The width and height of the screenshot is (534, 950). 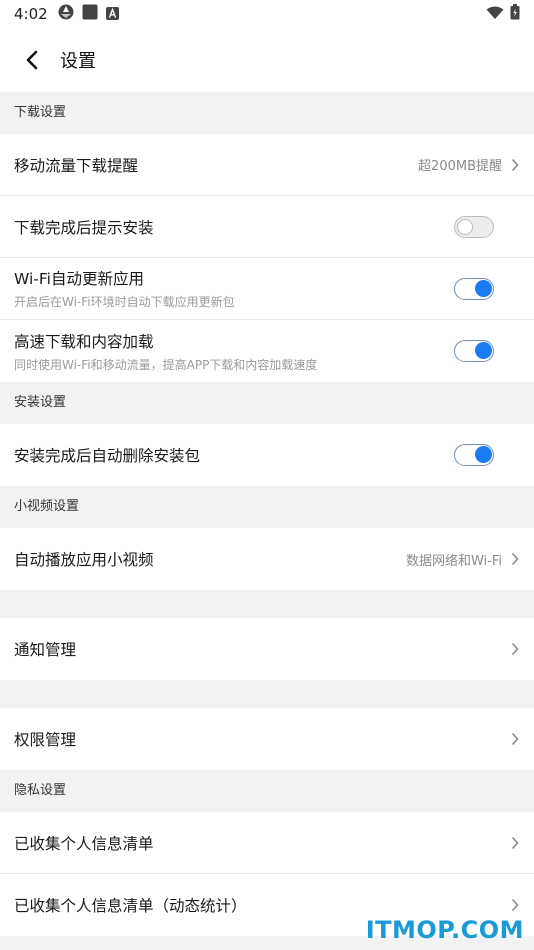 I want to click on section-header-download: 下载设置, so click(x=267, y=113).